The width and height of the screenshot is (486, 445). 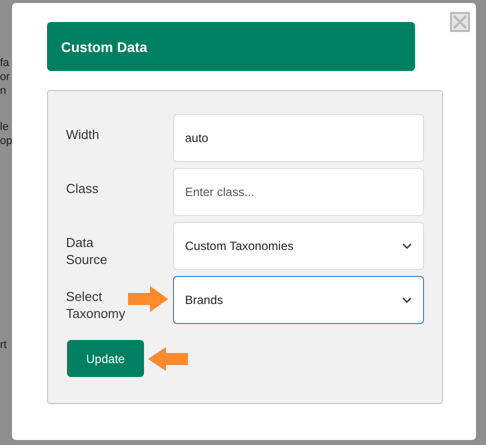 What do you see at coordinates (298, 300) in the screenshot?
I see `dropdown: Brands` at bounding box center [298, 300].